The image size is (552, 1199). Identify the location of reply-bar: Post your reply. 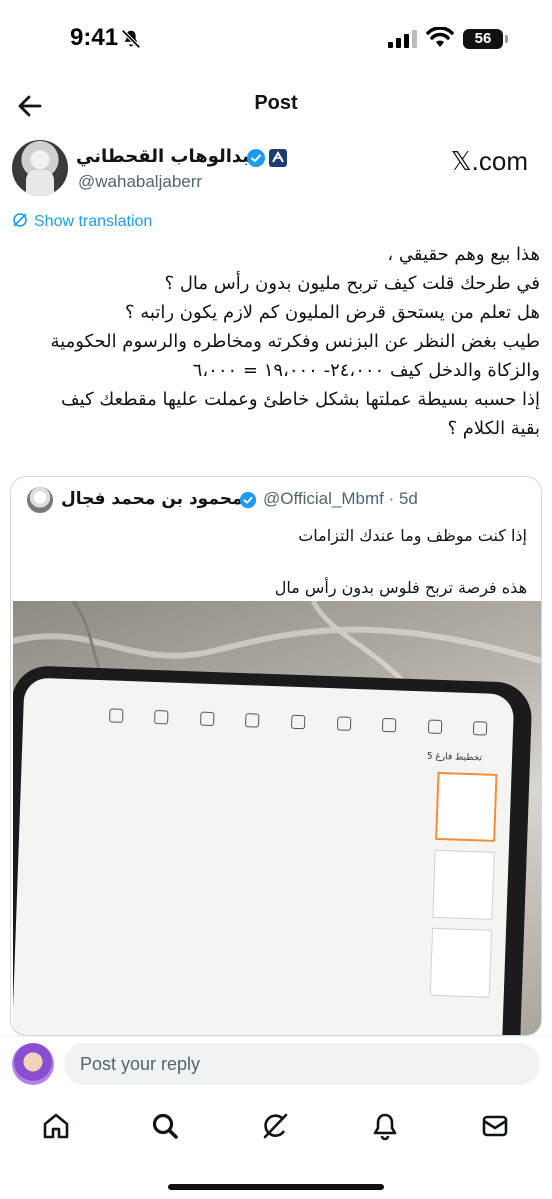
(276, 1065).